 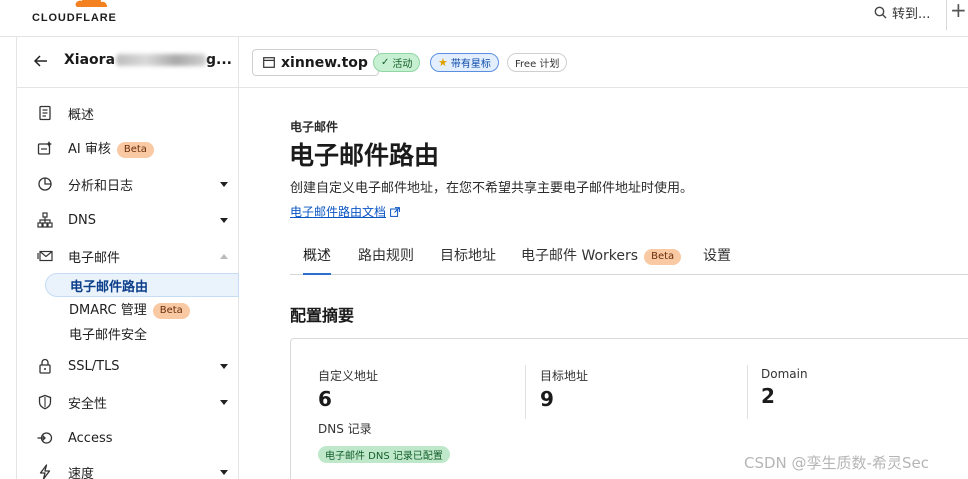 I want to click on sidebar-item-label: Access, so click(x=90, y=438).